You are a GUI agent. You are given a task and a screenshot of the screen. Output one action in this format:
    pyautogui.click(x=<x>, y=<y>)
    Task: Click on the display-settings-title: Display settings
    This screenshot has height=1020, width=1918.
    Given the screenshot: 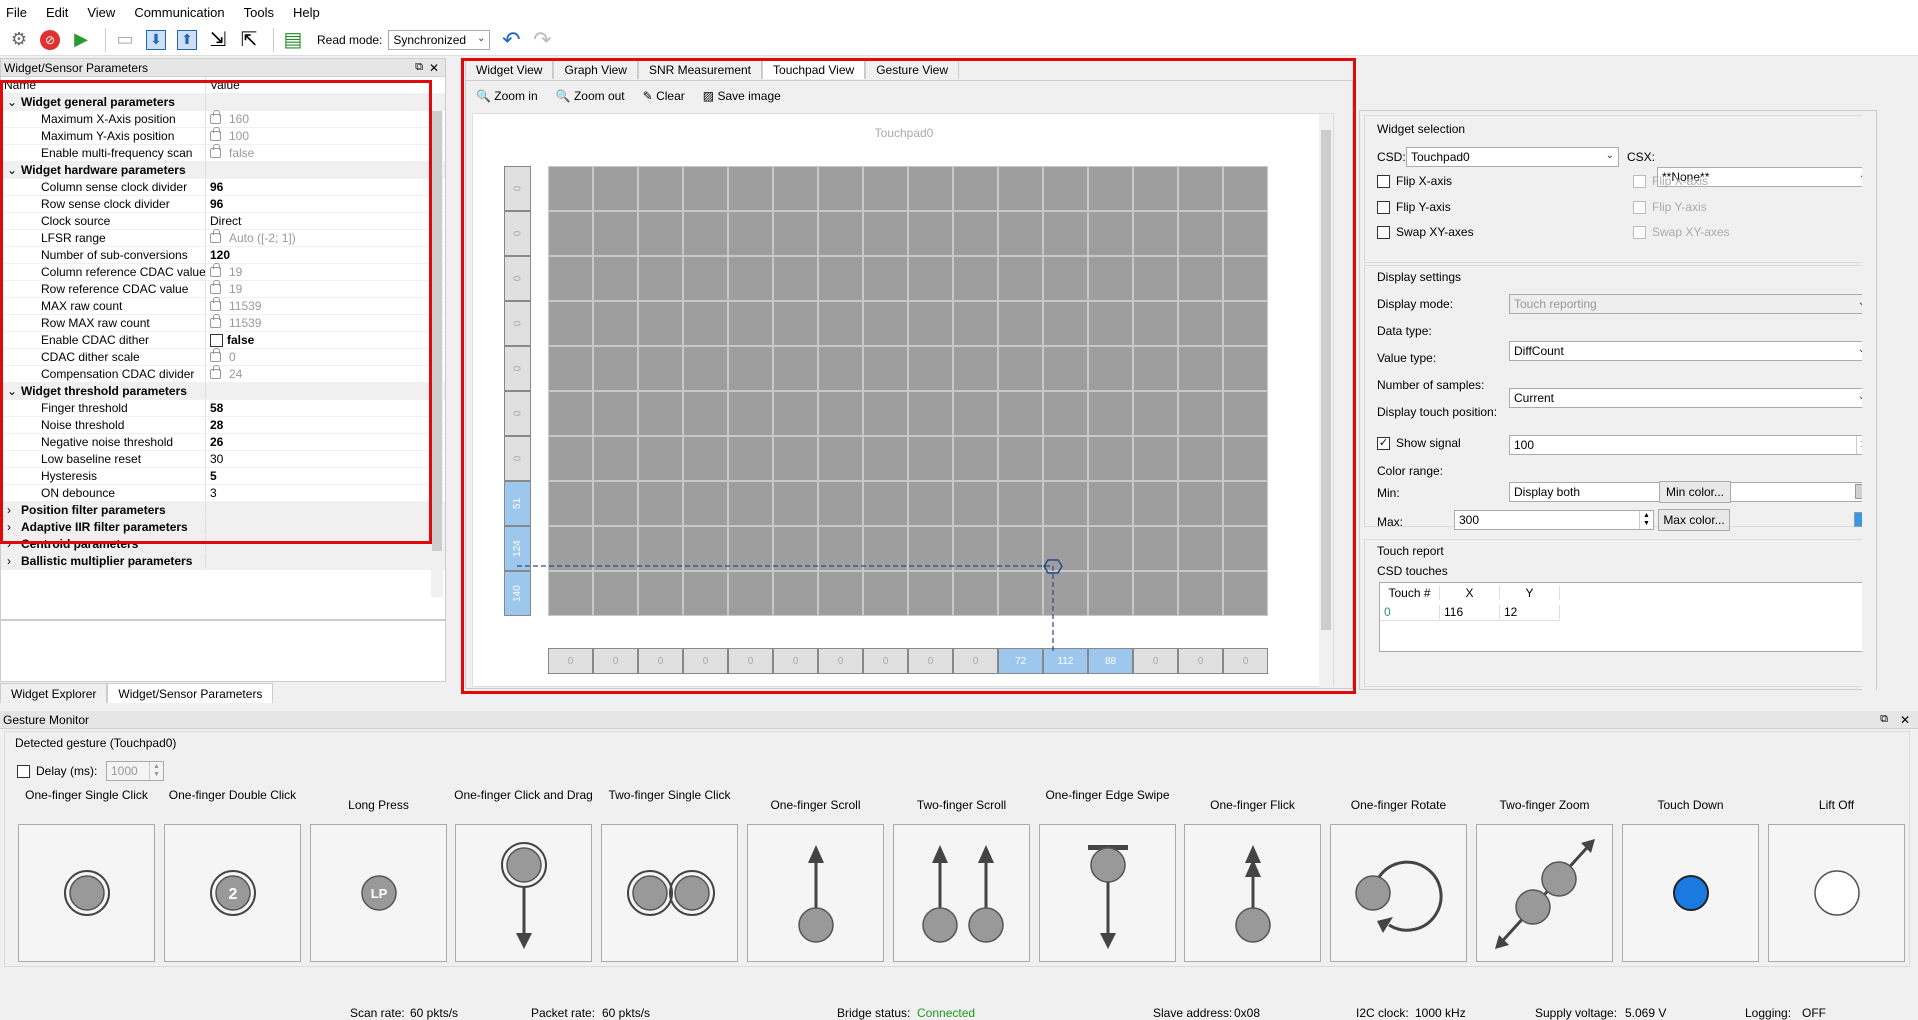 What is the action you would take?
    pyautogui.click(x=1419, y=277)
    